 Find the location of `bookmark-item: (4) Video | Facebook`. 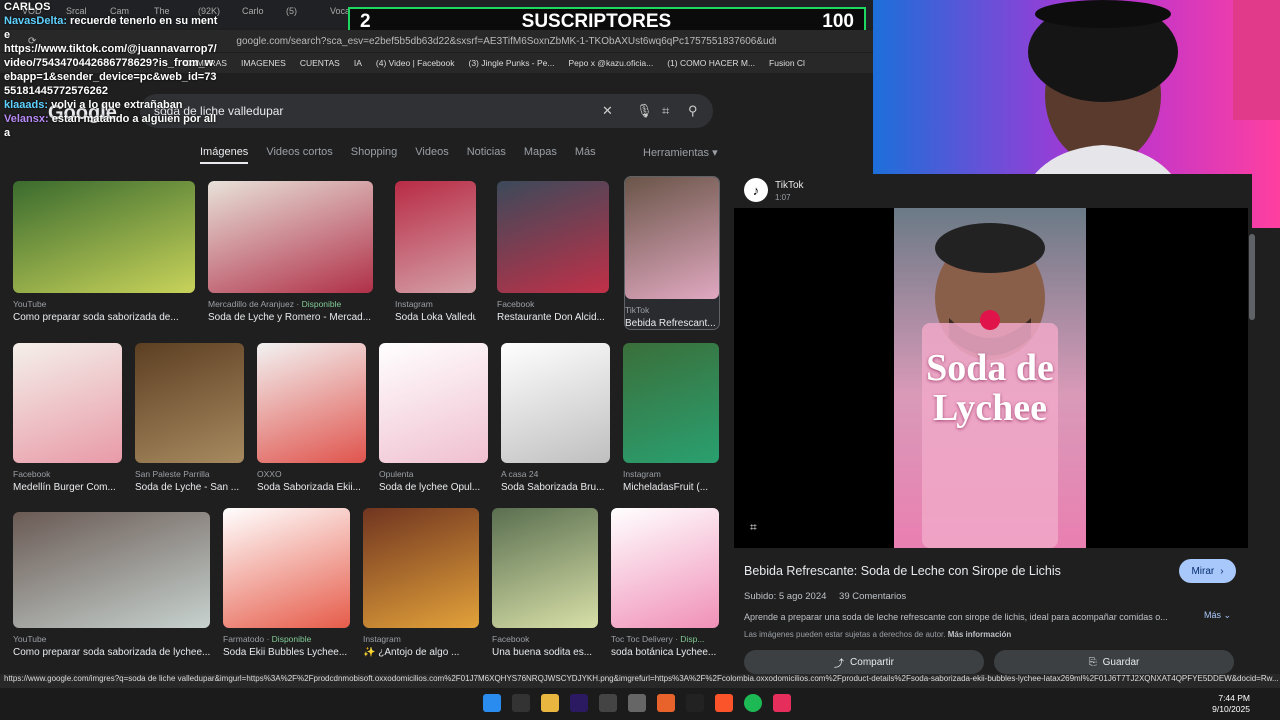

bookmark-item: (4) Video | Facebook is located at coordinates (415, 63).